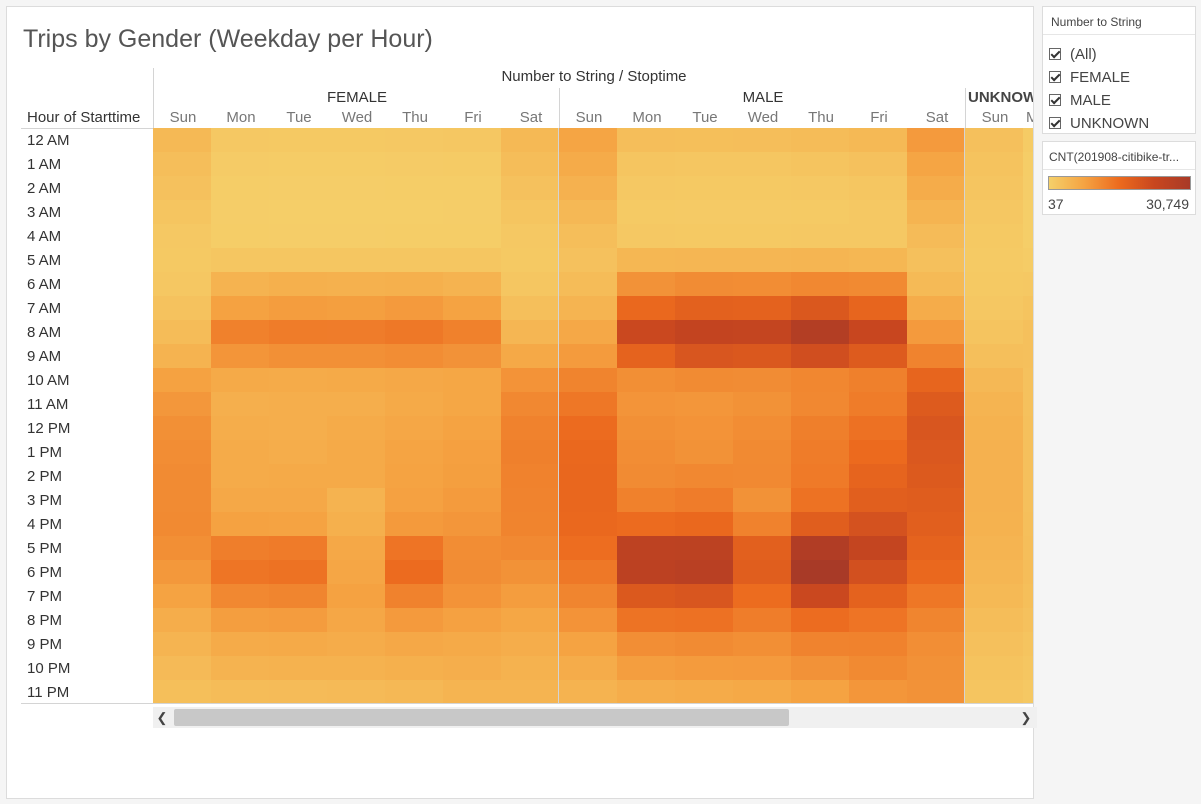 The image size is (1201, 804). I want to click on horizontal-scrollbar: ❮ ❯, so click(595, 717).